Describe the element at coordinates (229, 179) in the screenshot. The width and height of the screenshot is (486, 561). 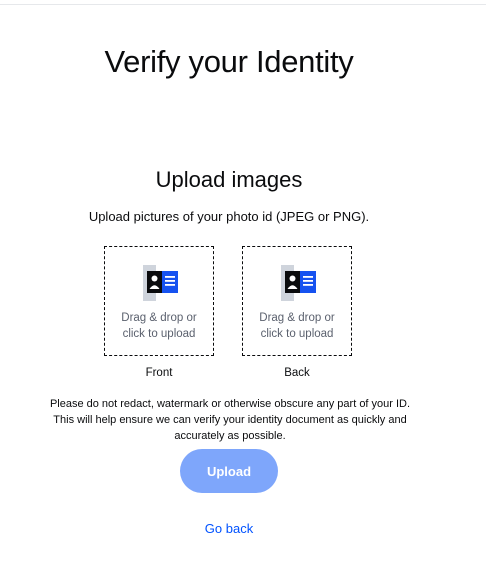
I see `section-title: Upload images` at that location.